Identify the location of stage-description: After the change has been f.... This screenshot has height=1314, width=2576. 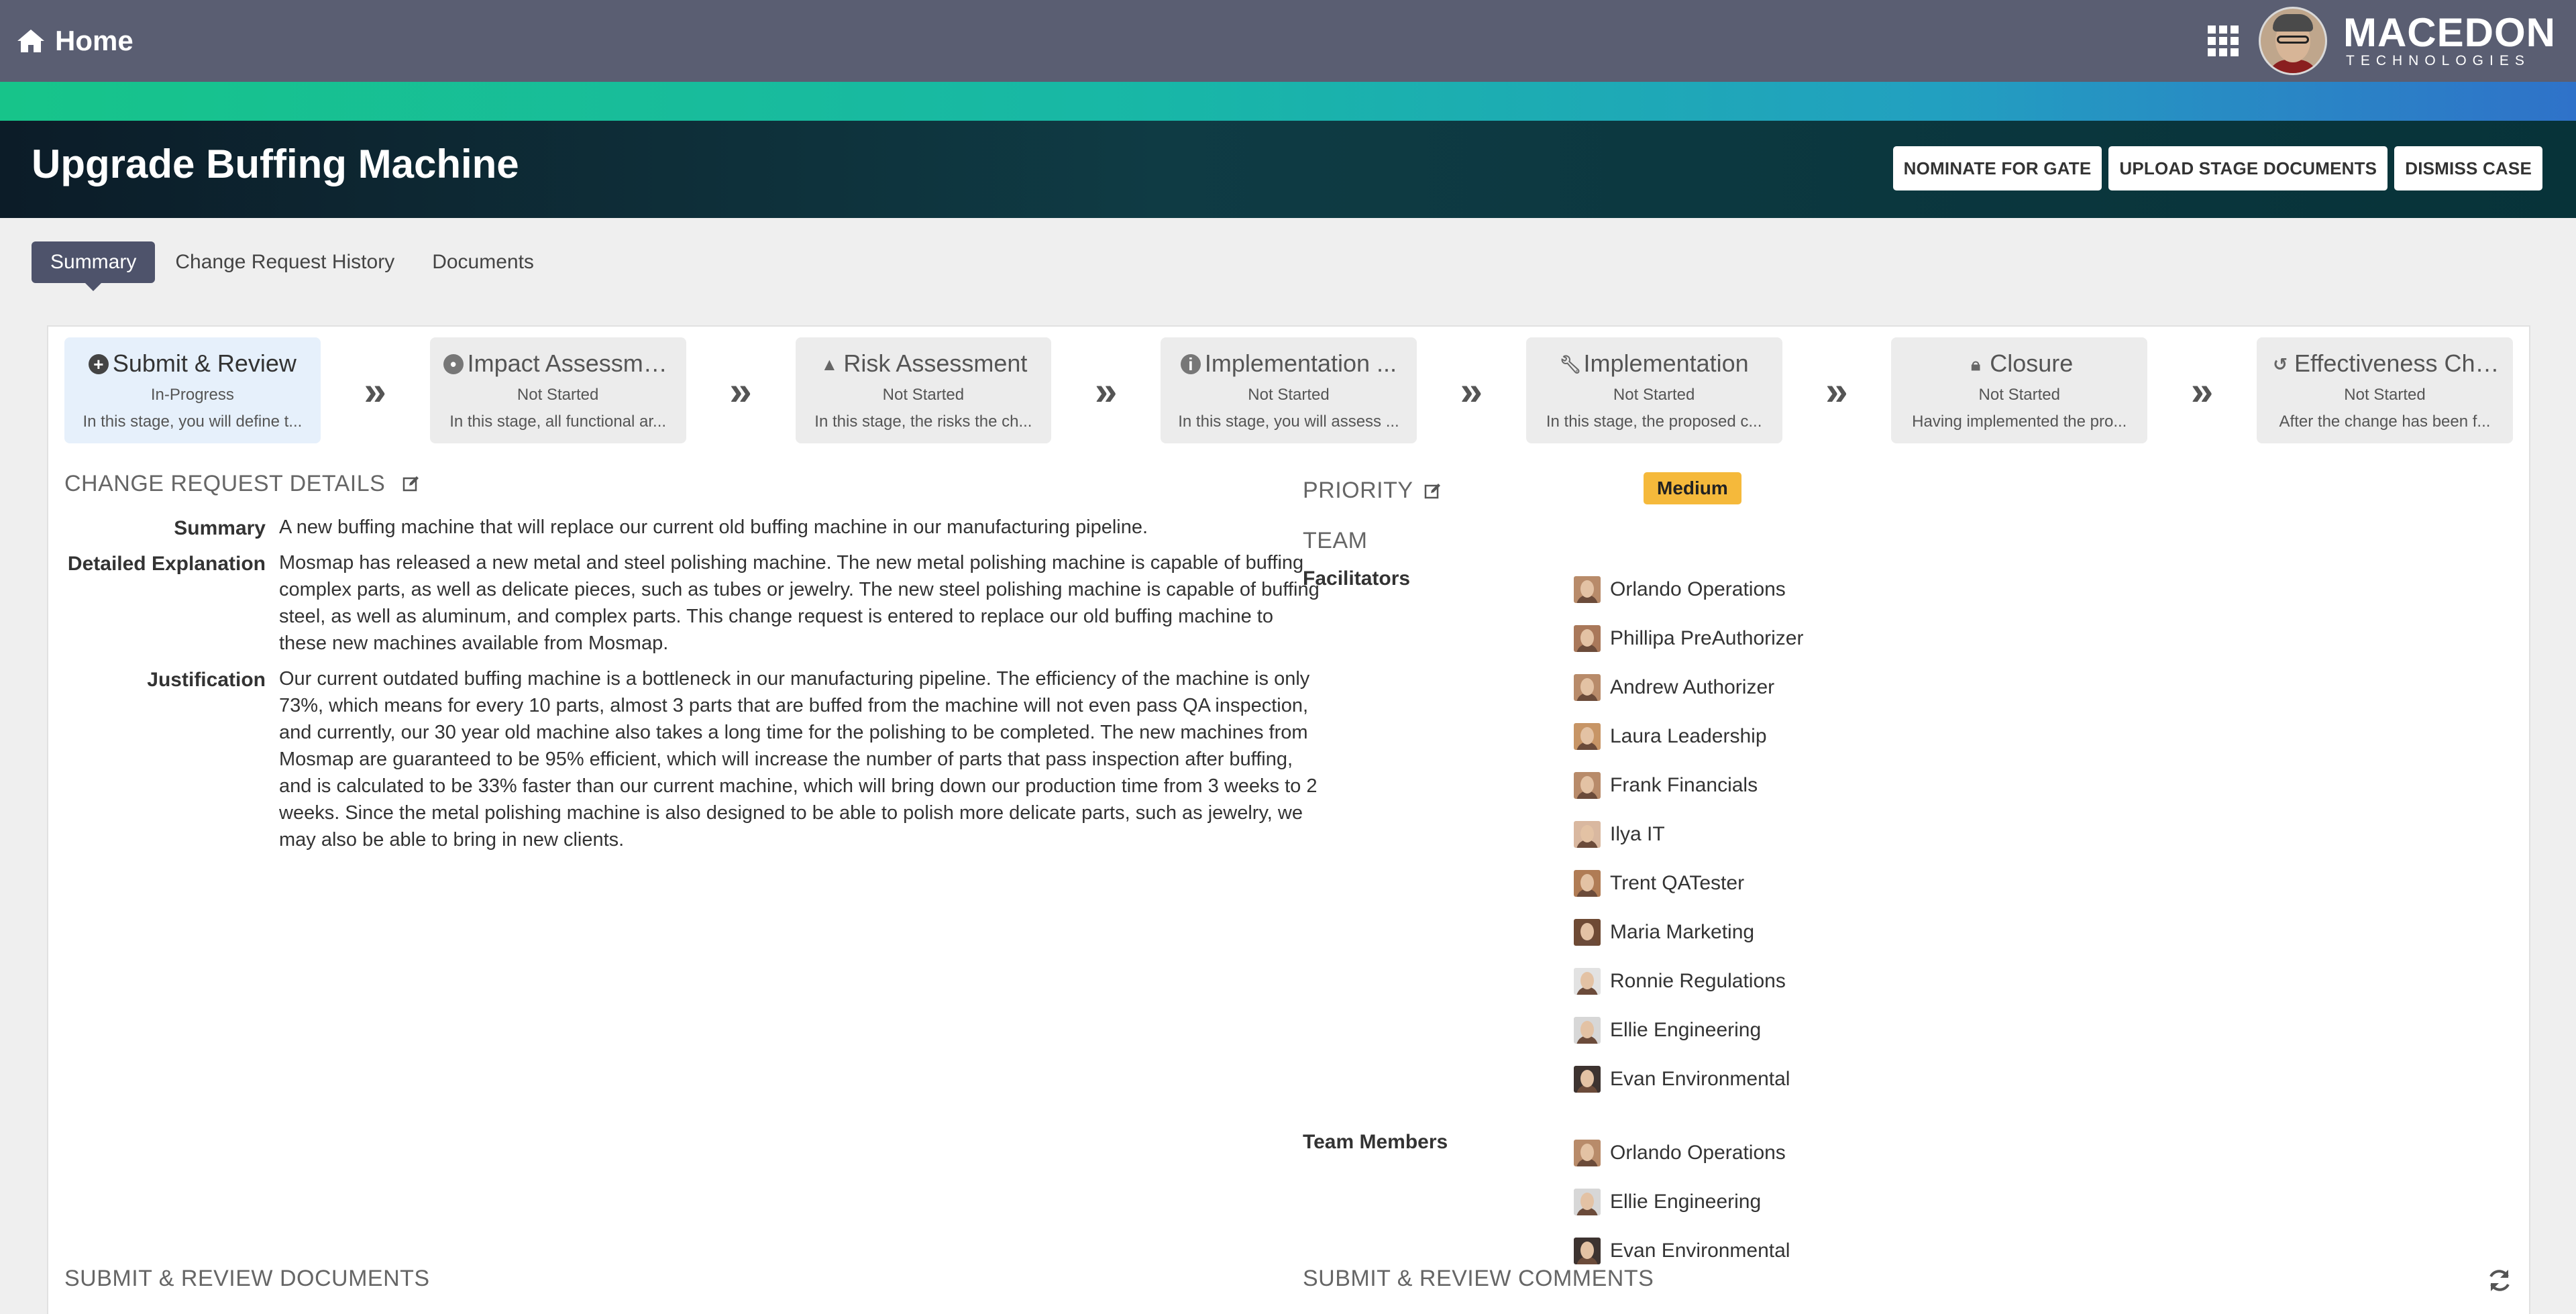
(2385, 422).